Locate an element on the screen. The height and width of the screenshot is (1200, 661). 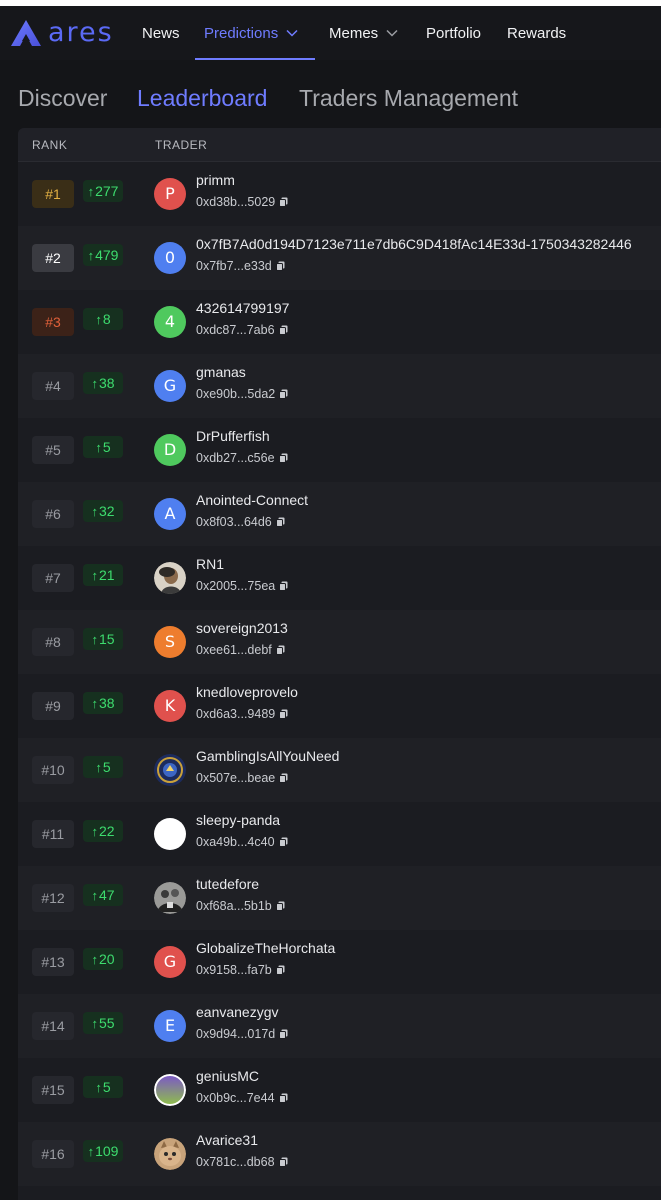
table-row: #4 ↑38 Ggmanas 0xe90b...5da2 is located at coordinates (339, 386).